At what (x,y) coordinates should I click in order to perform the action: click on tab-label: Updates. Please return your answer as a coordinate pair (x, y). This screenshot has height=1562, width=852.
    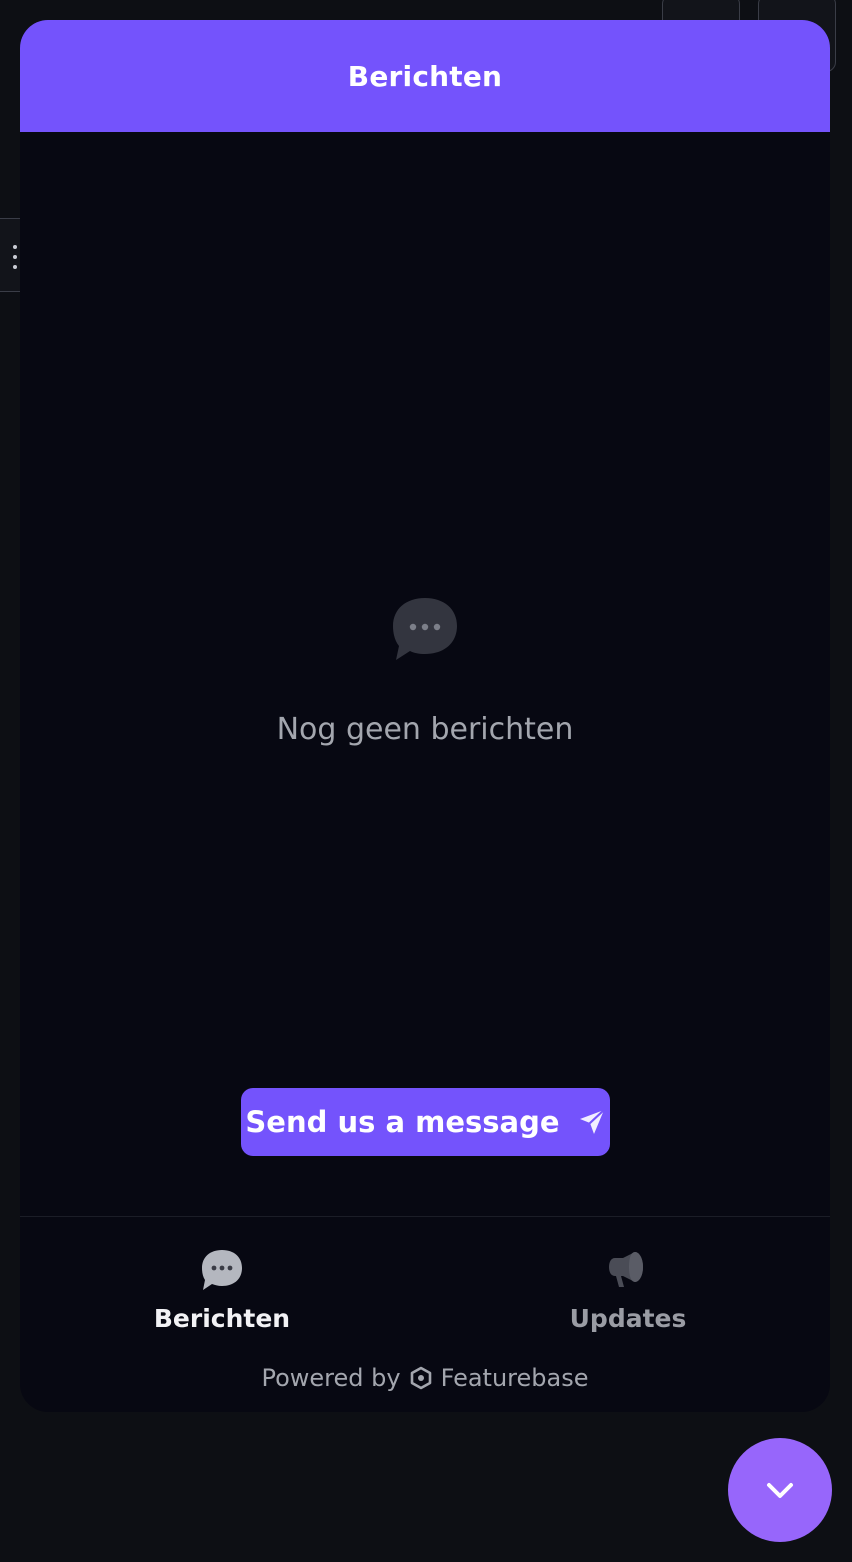
    Looking at the image, I should click on (628, 1318).